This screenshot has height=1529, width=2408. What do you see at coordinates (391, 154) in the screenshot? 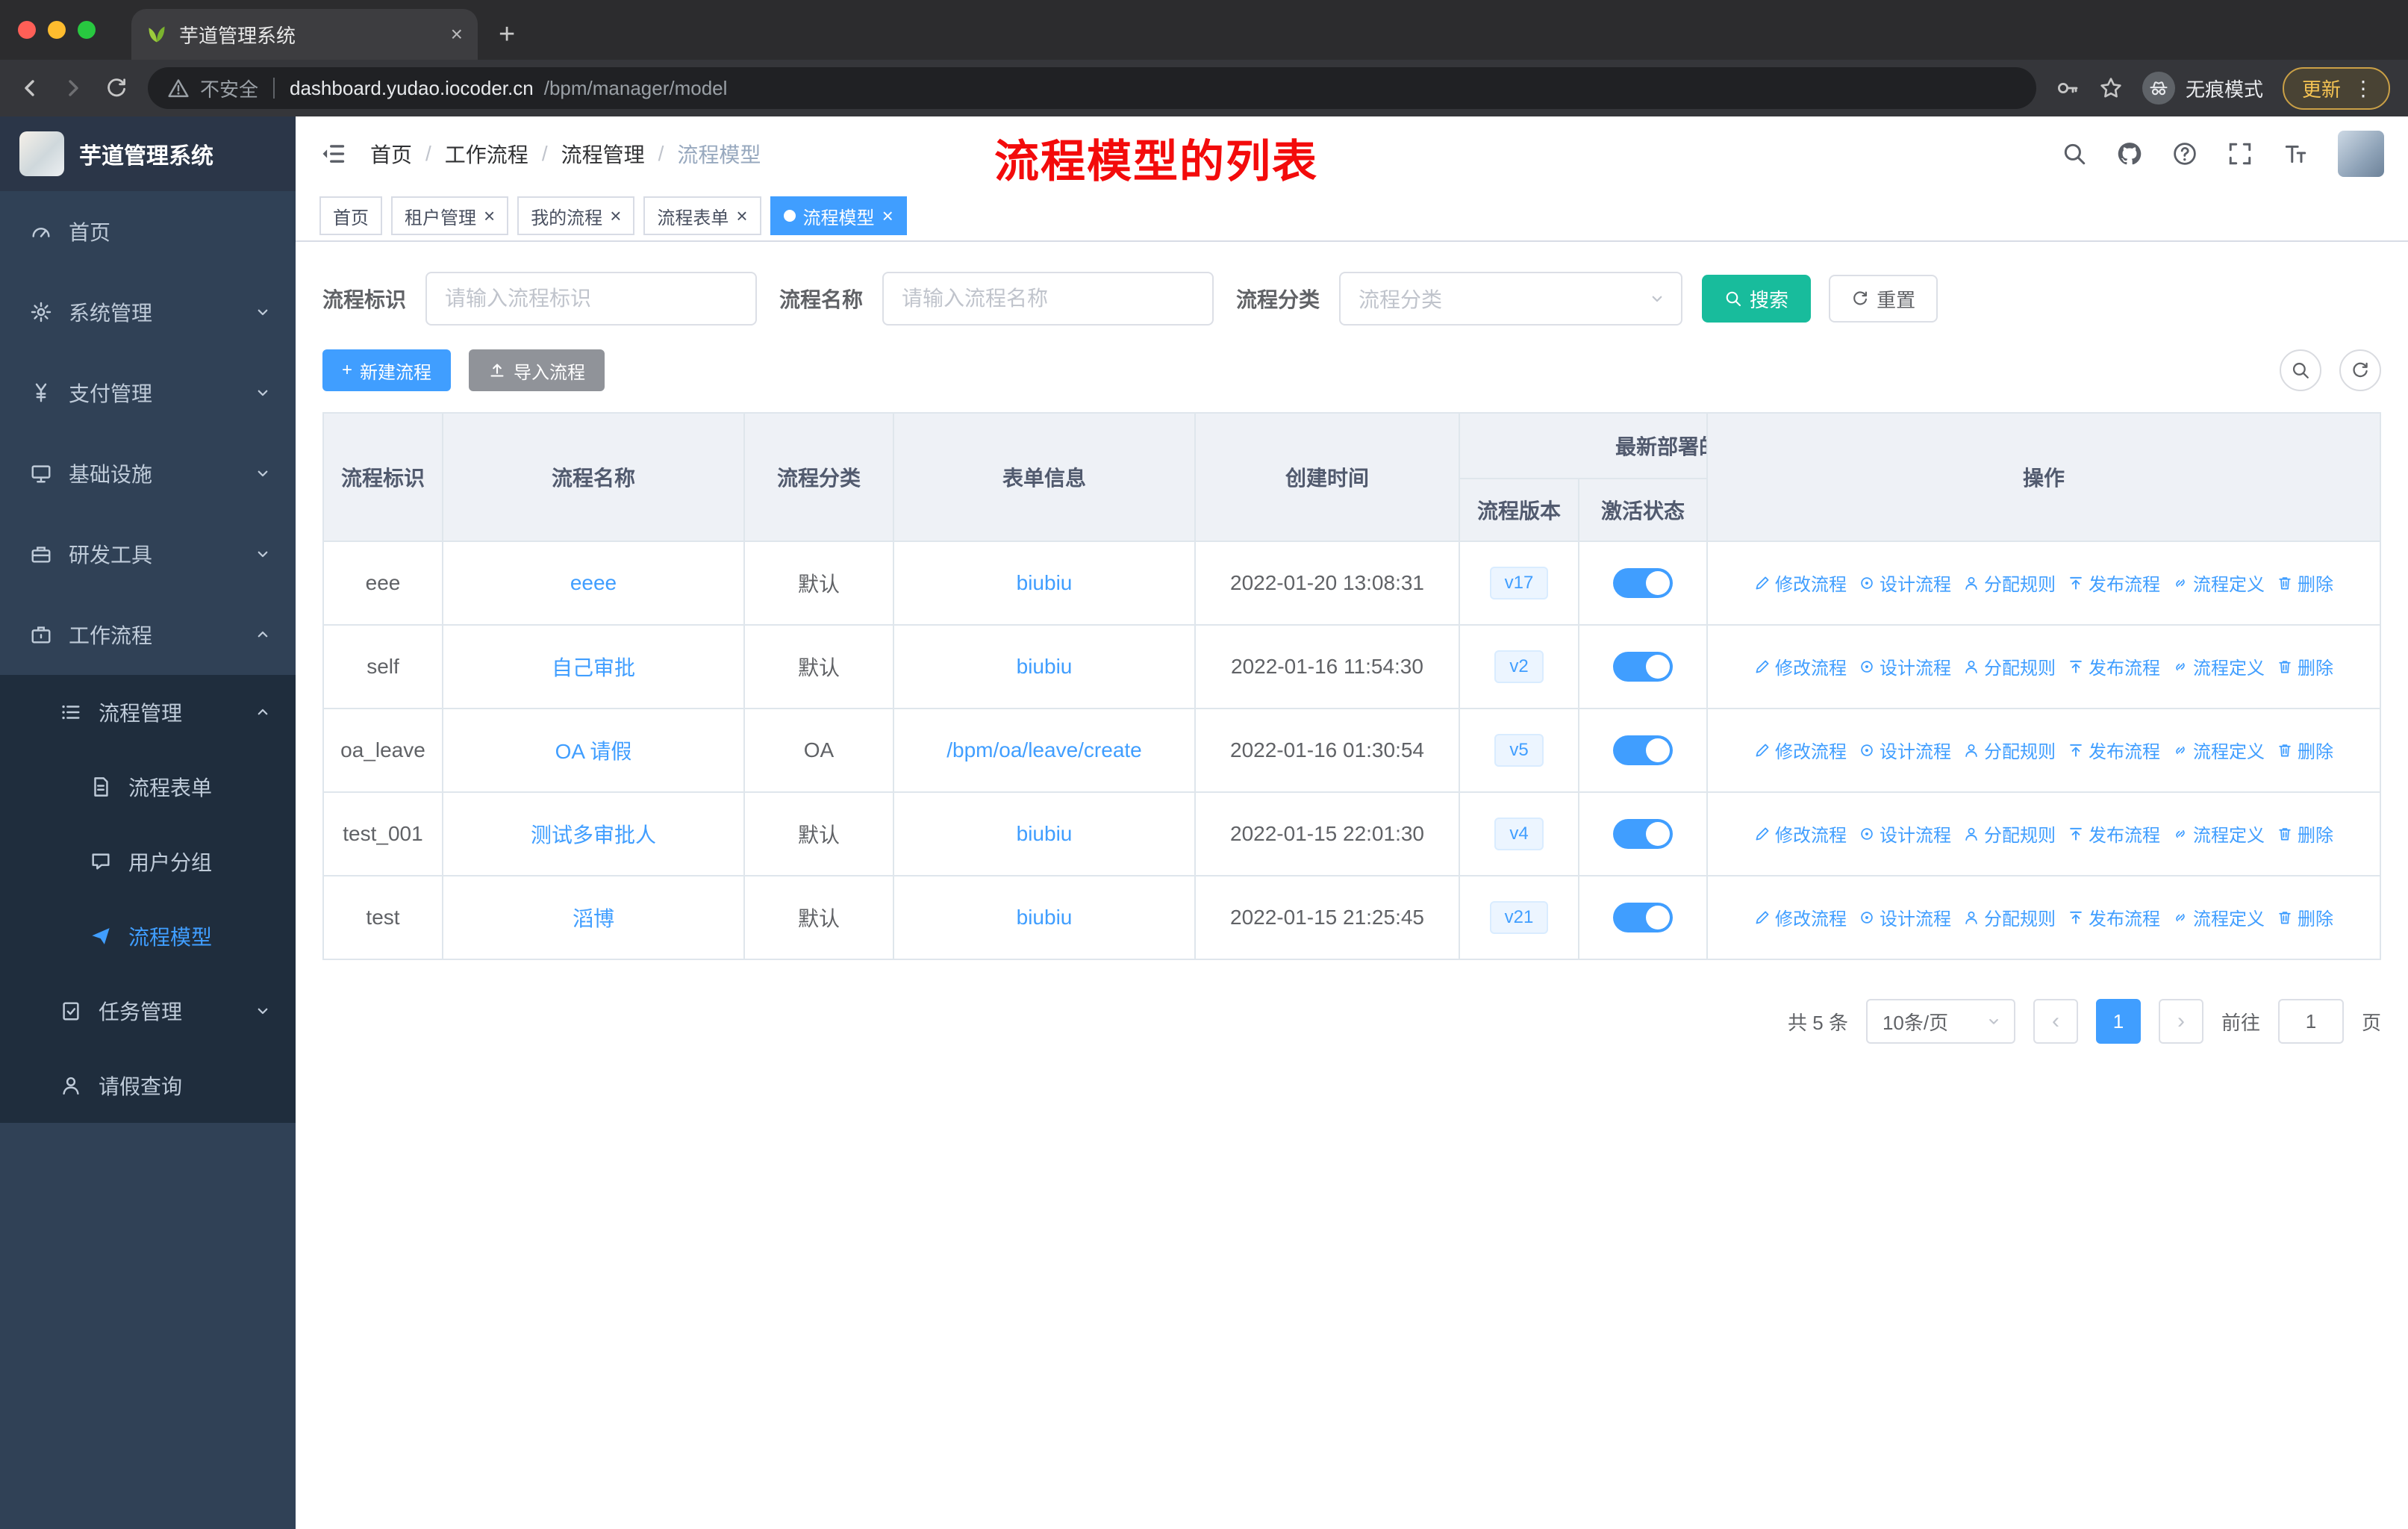
I see `breadcrumb-home: 首页` at bounding box center [391, 154].